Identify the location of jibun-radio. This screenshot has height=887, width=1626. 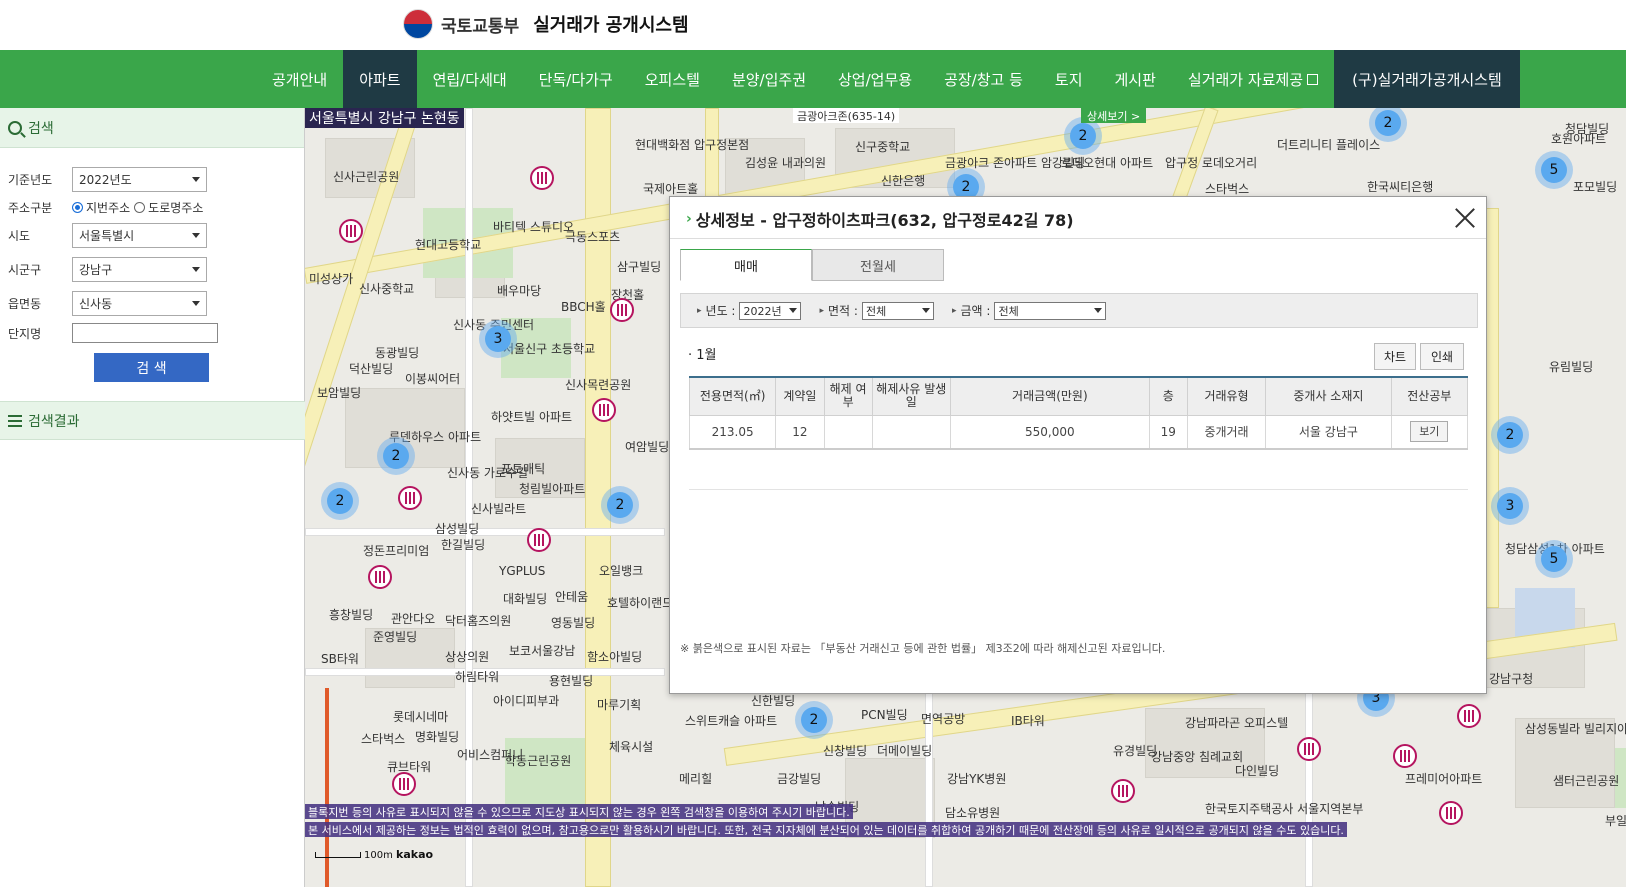
(77, 207).